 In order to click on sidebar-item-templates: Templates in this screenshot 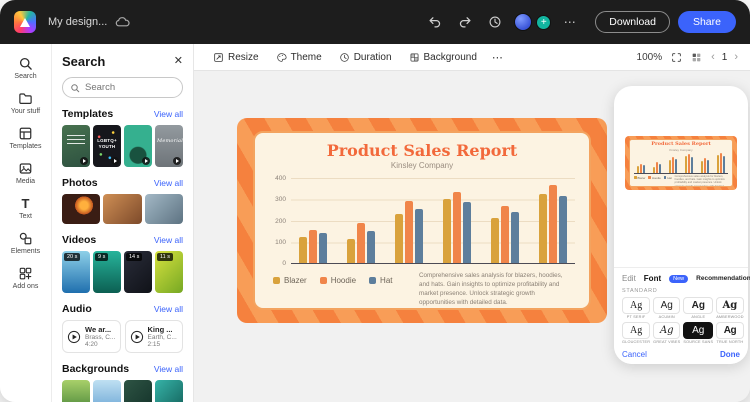, I will do `click(26, 138)`.